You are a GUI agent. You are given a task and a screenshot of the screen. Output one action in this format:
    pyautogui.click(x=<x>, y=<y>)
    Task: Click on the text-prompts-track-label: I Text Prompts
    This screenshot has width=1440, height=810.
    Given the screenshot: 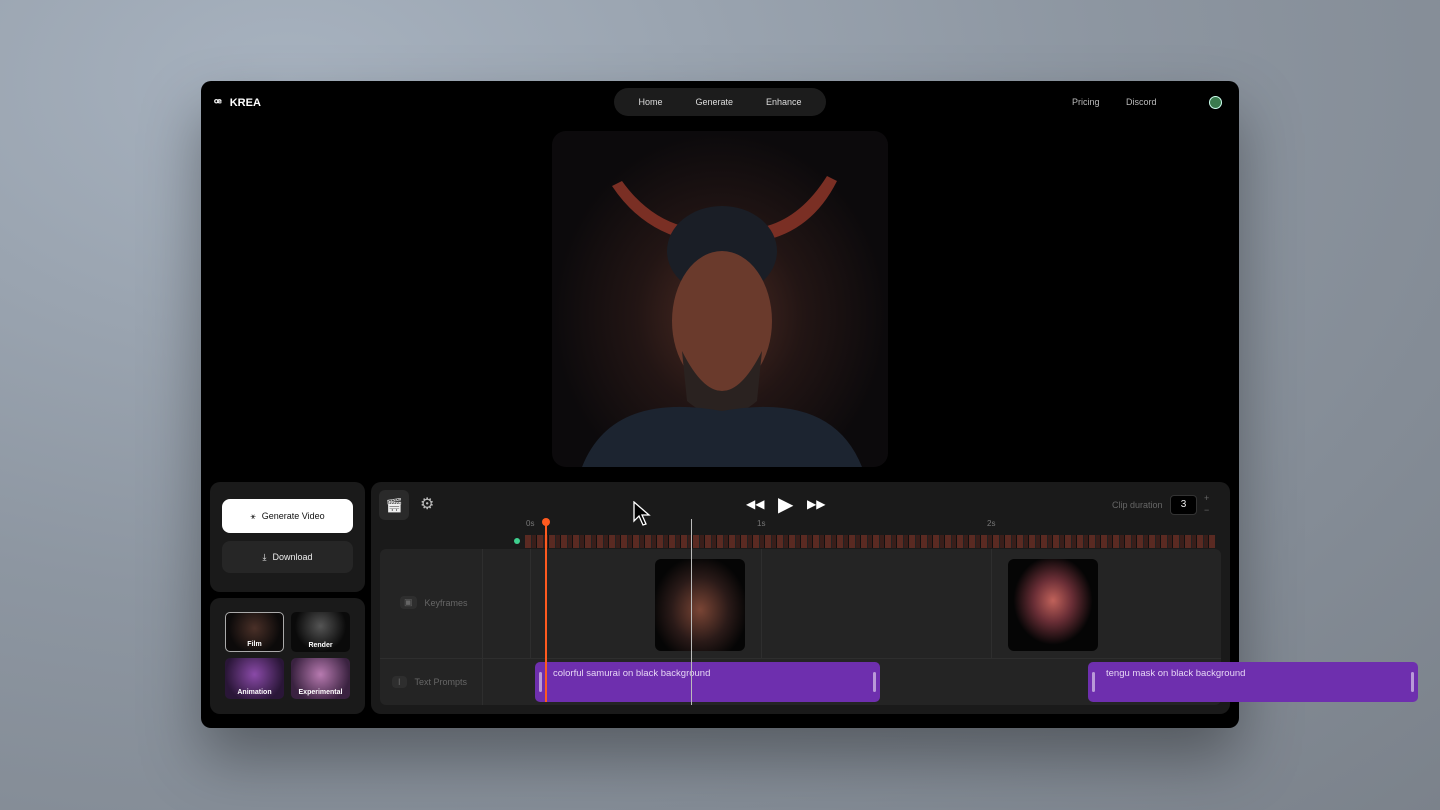 What is the action you would take?
    pyautogui.click(x=429, y=682)
    